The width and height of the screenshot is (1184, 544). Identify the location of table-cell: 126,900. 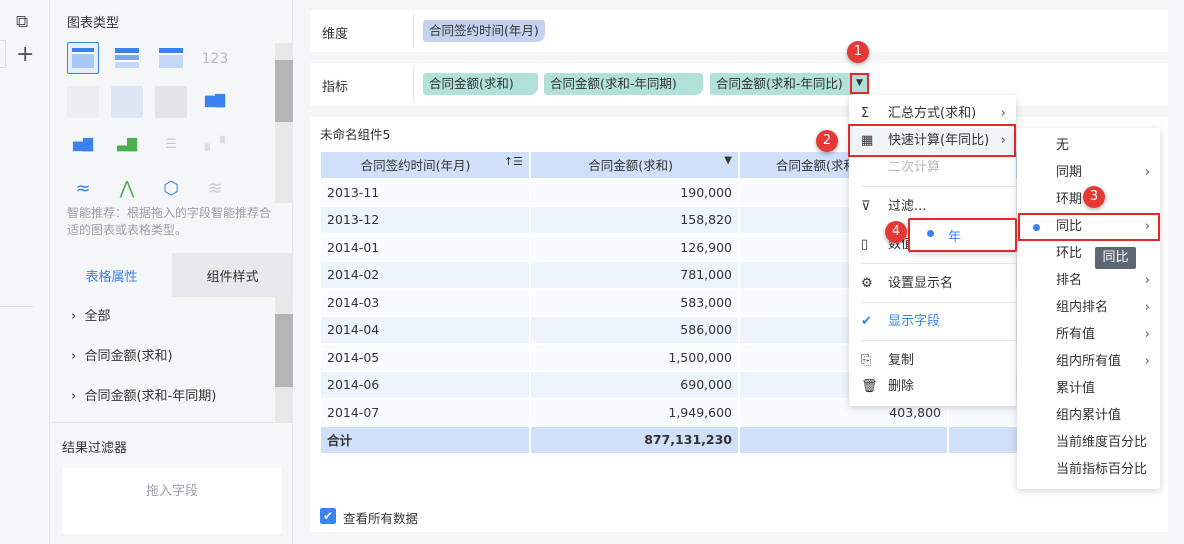
(634, 247).